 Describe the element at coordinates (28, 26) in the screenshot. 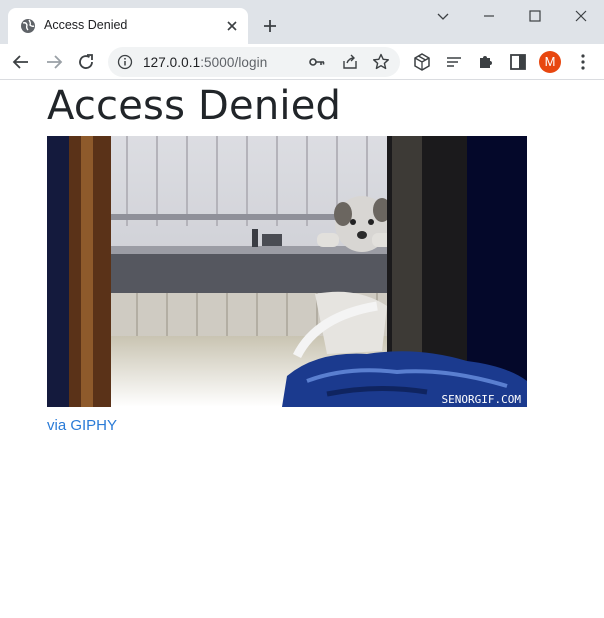

I see `globe-icon` at that location.